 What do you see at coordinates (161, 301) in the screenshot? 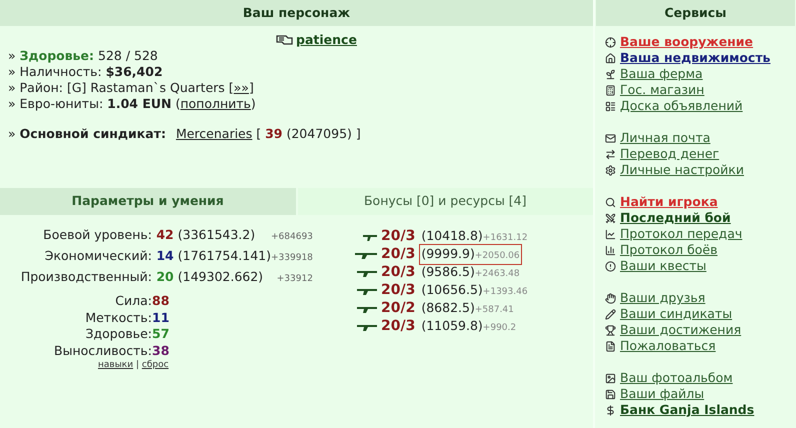
I see `stat-value: 88` at bounding box center [161, 301].